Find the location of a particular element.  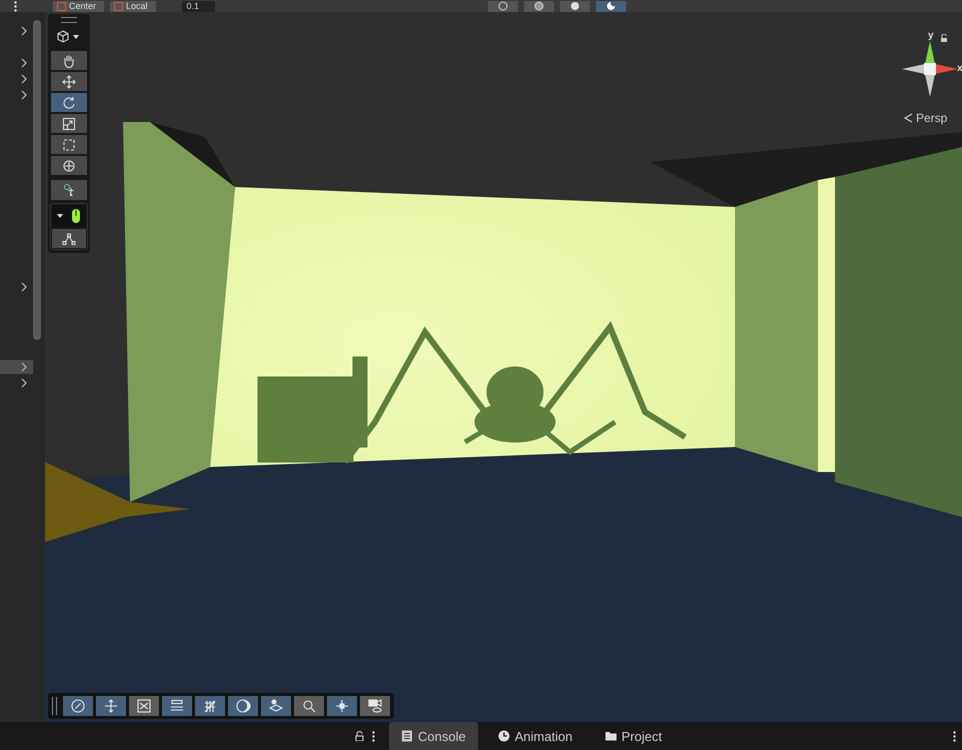

layers-toggle-button is located at coordinates (276, 706).